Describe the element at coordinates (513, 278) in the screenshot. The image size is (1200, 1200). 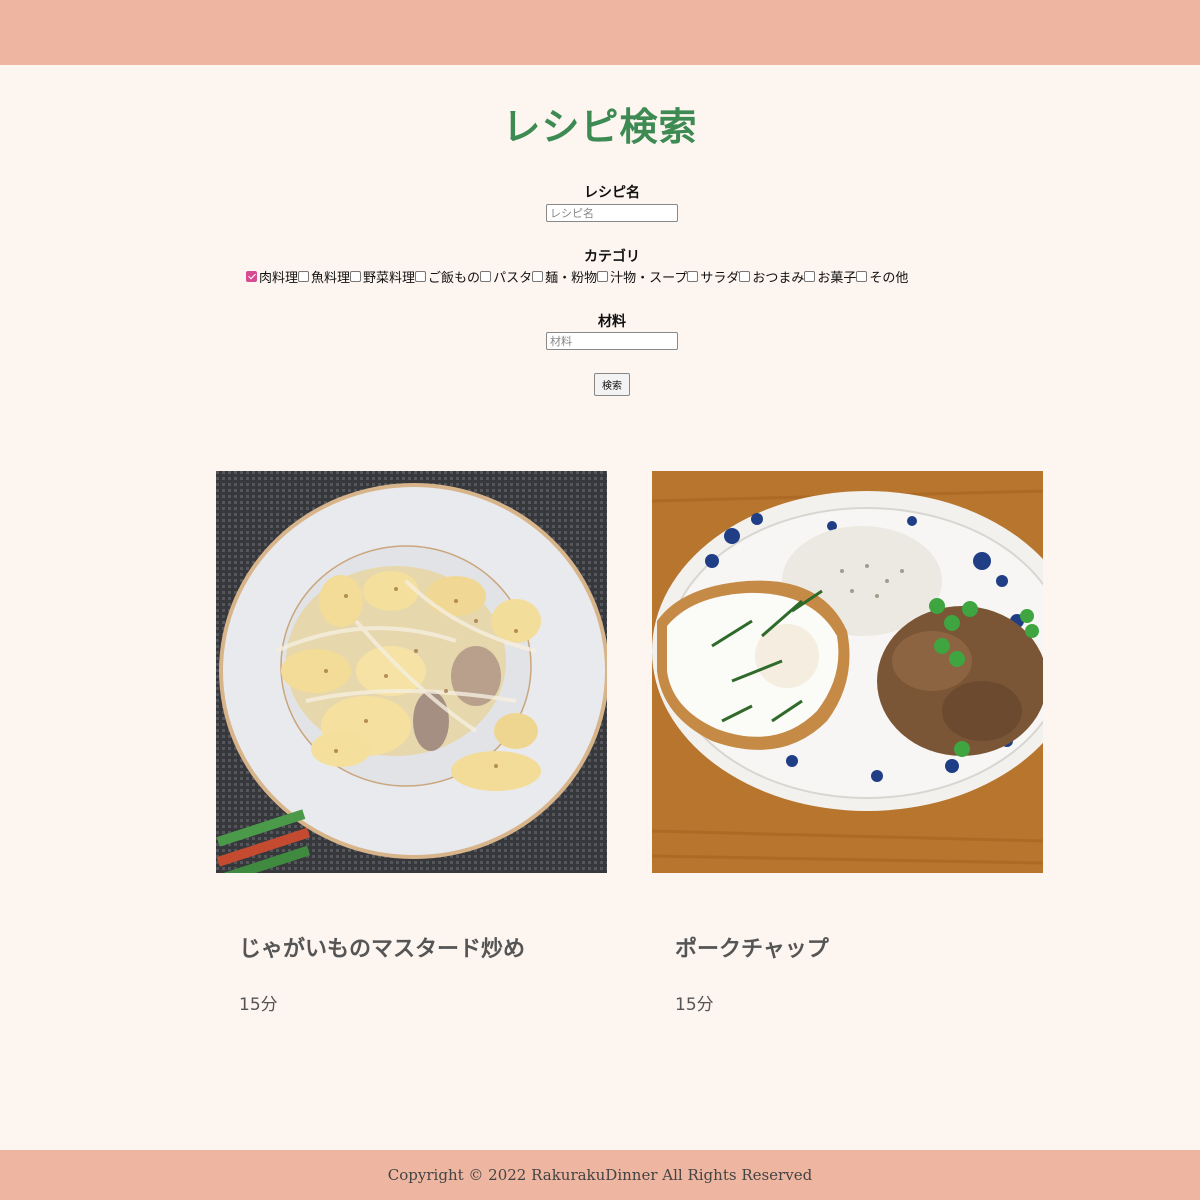
I see `category-option-label: パスタ` at that location.